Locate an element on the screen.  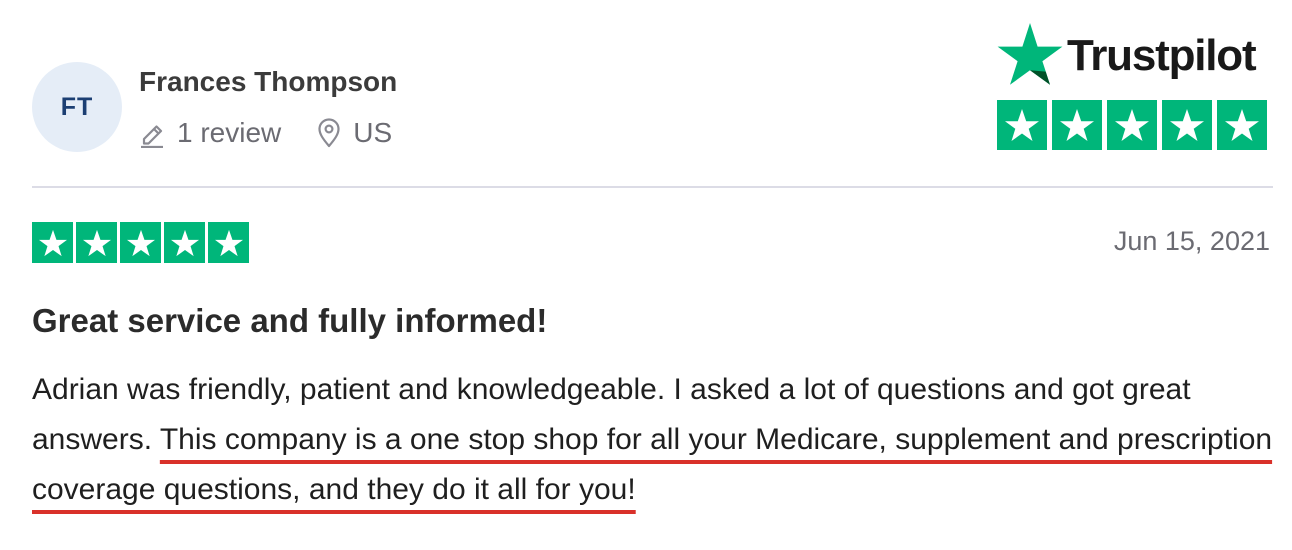
avatar: FT is located at coordinates (77, 107).